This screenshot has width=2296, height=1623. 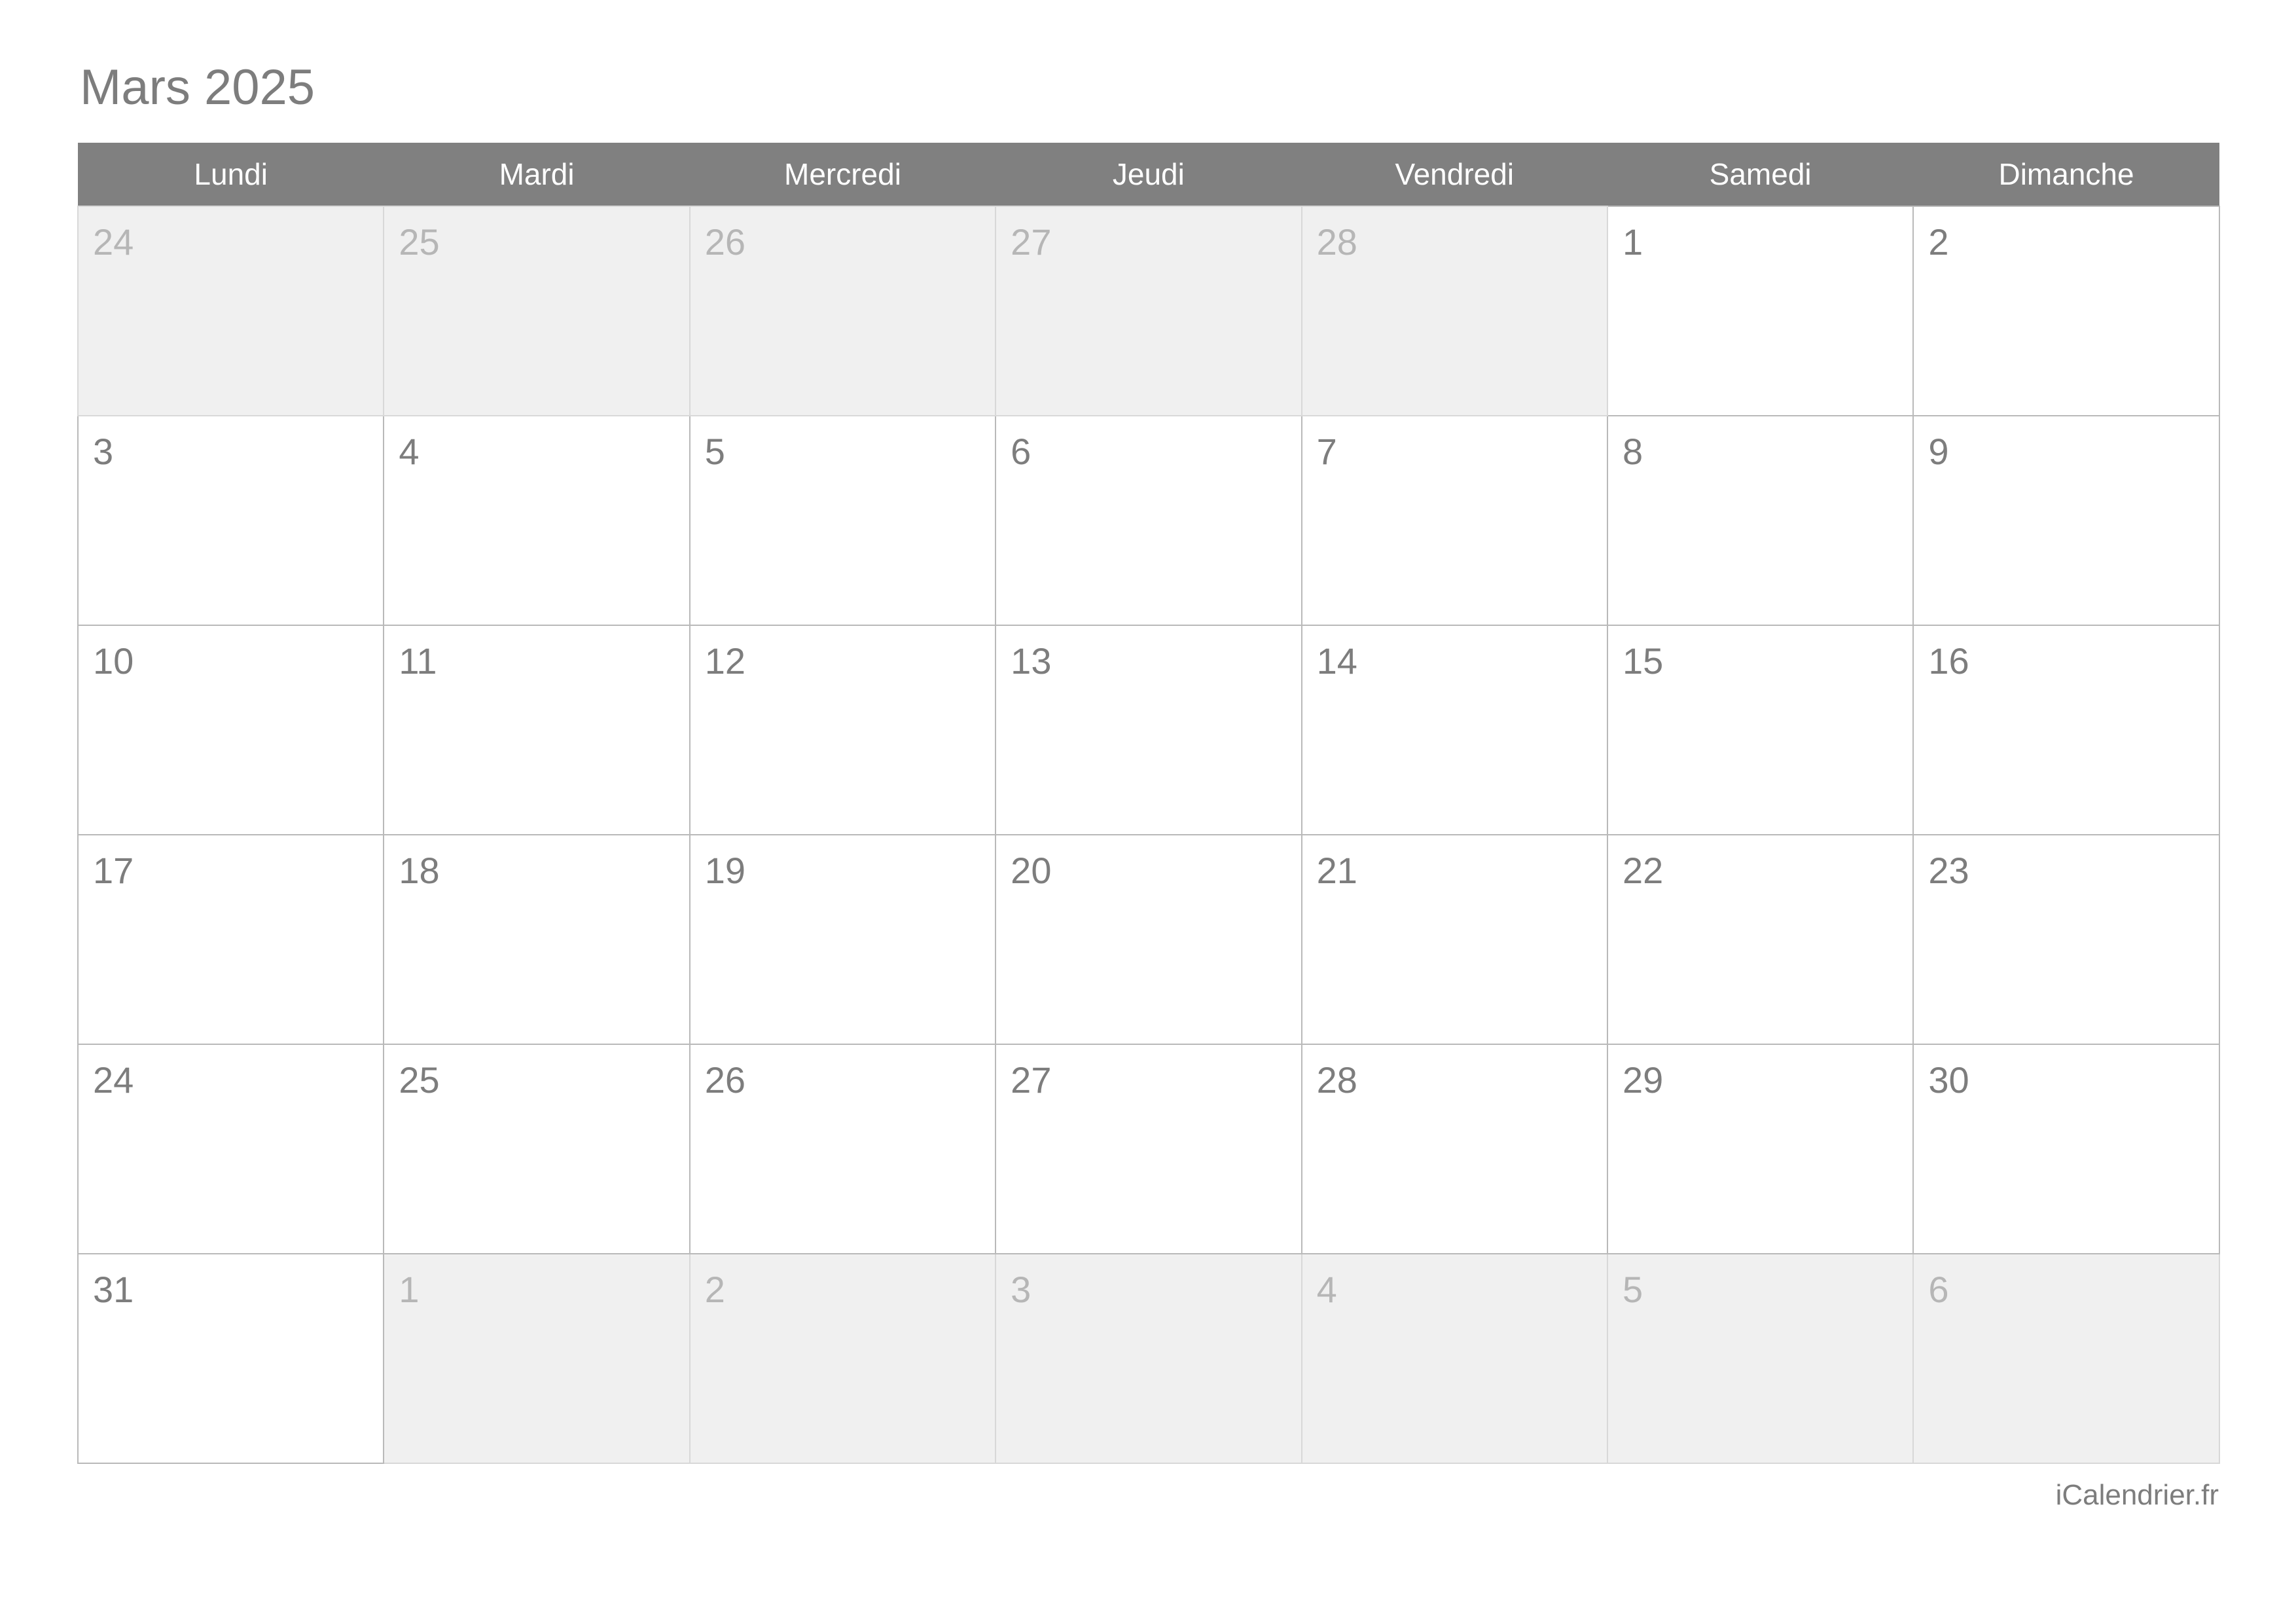 I want to click on day-number: 9, so click(x=1938, y=451).